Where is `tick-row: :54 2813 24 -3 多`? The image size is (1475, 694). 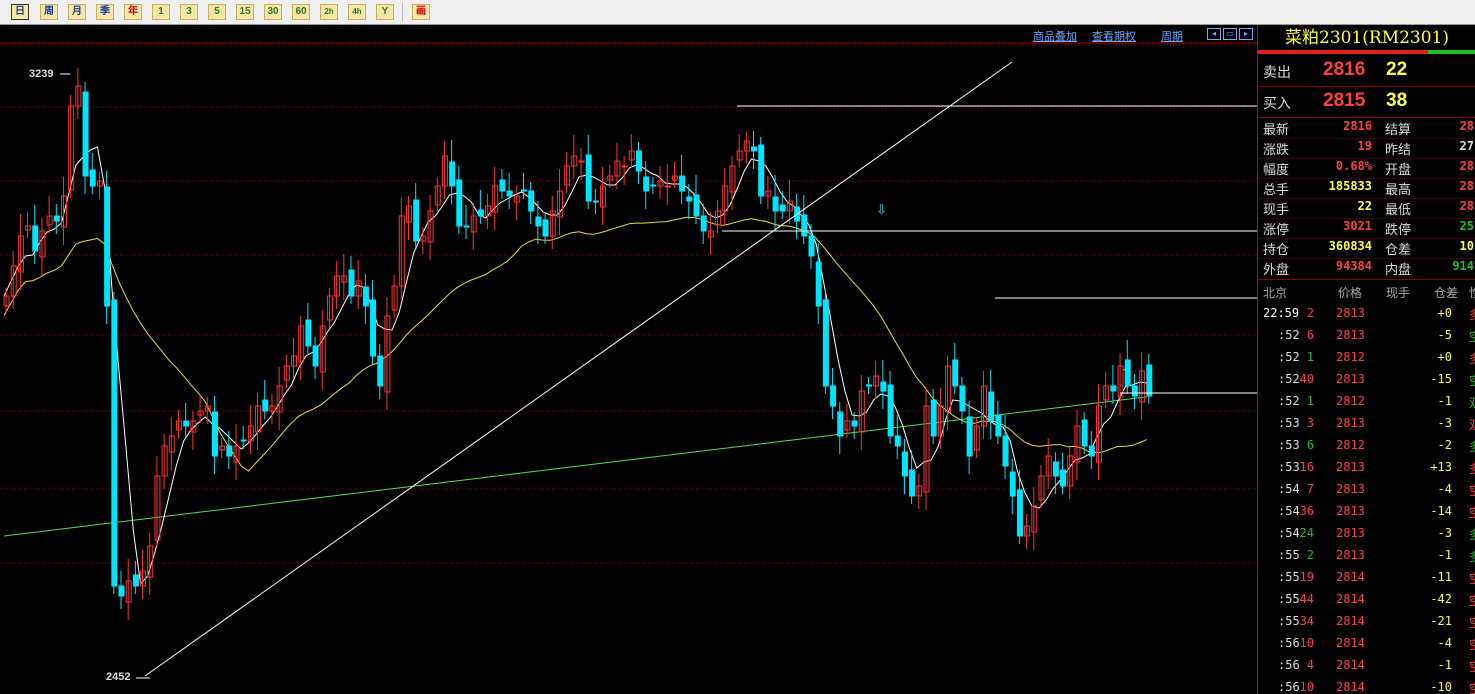 tick-row: :54 2813 24 -3 多 is located at coordinates (1366, 534).